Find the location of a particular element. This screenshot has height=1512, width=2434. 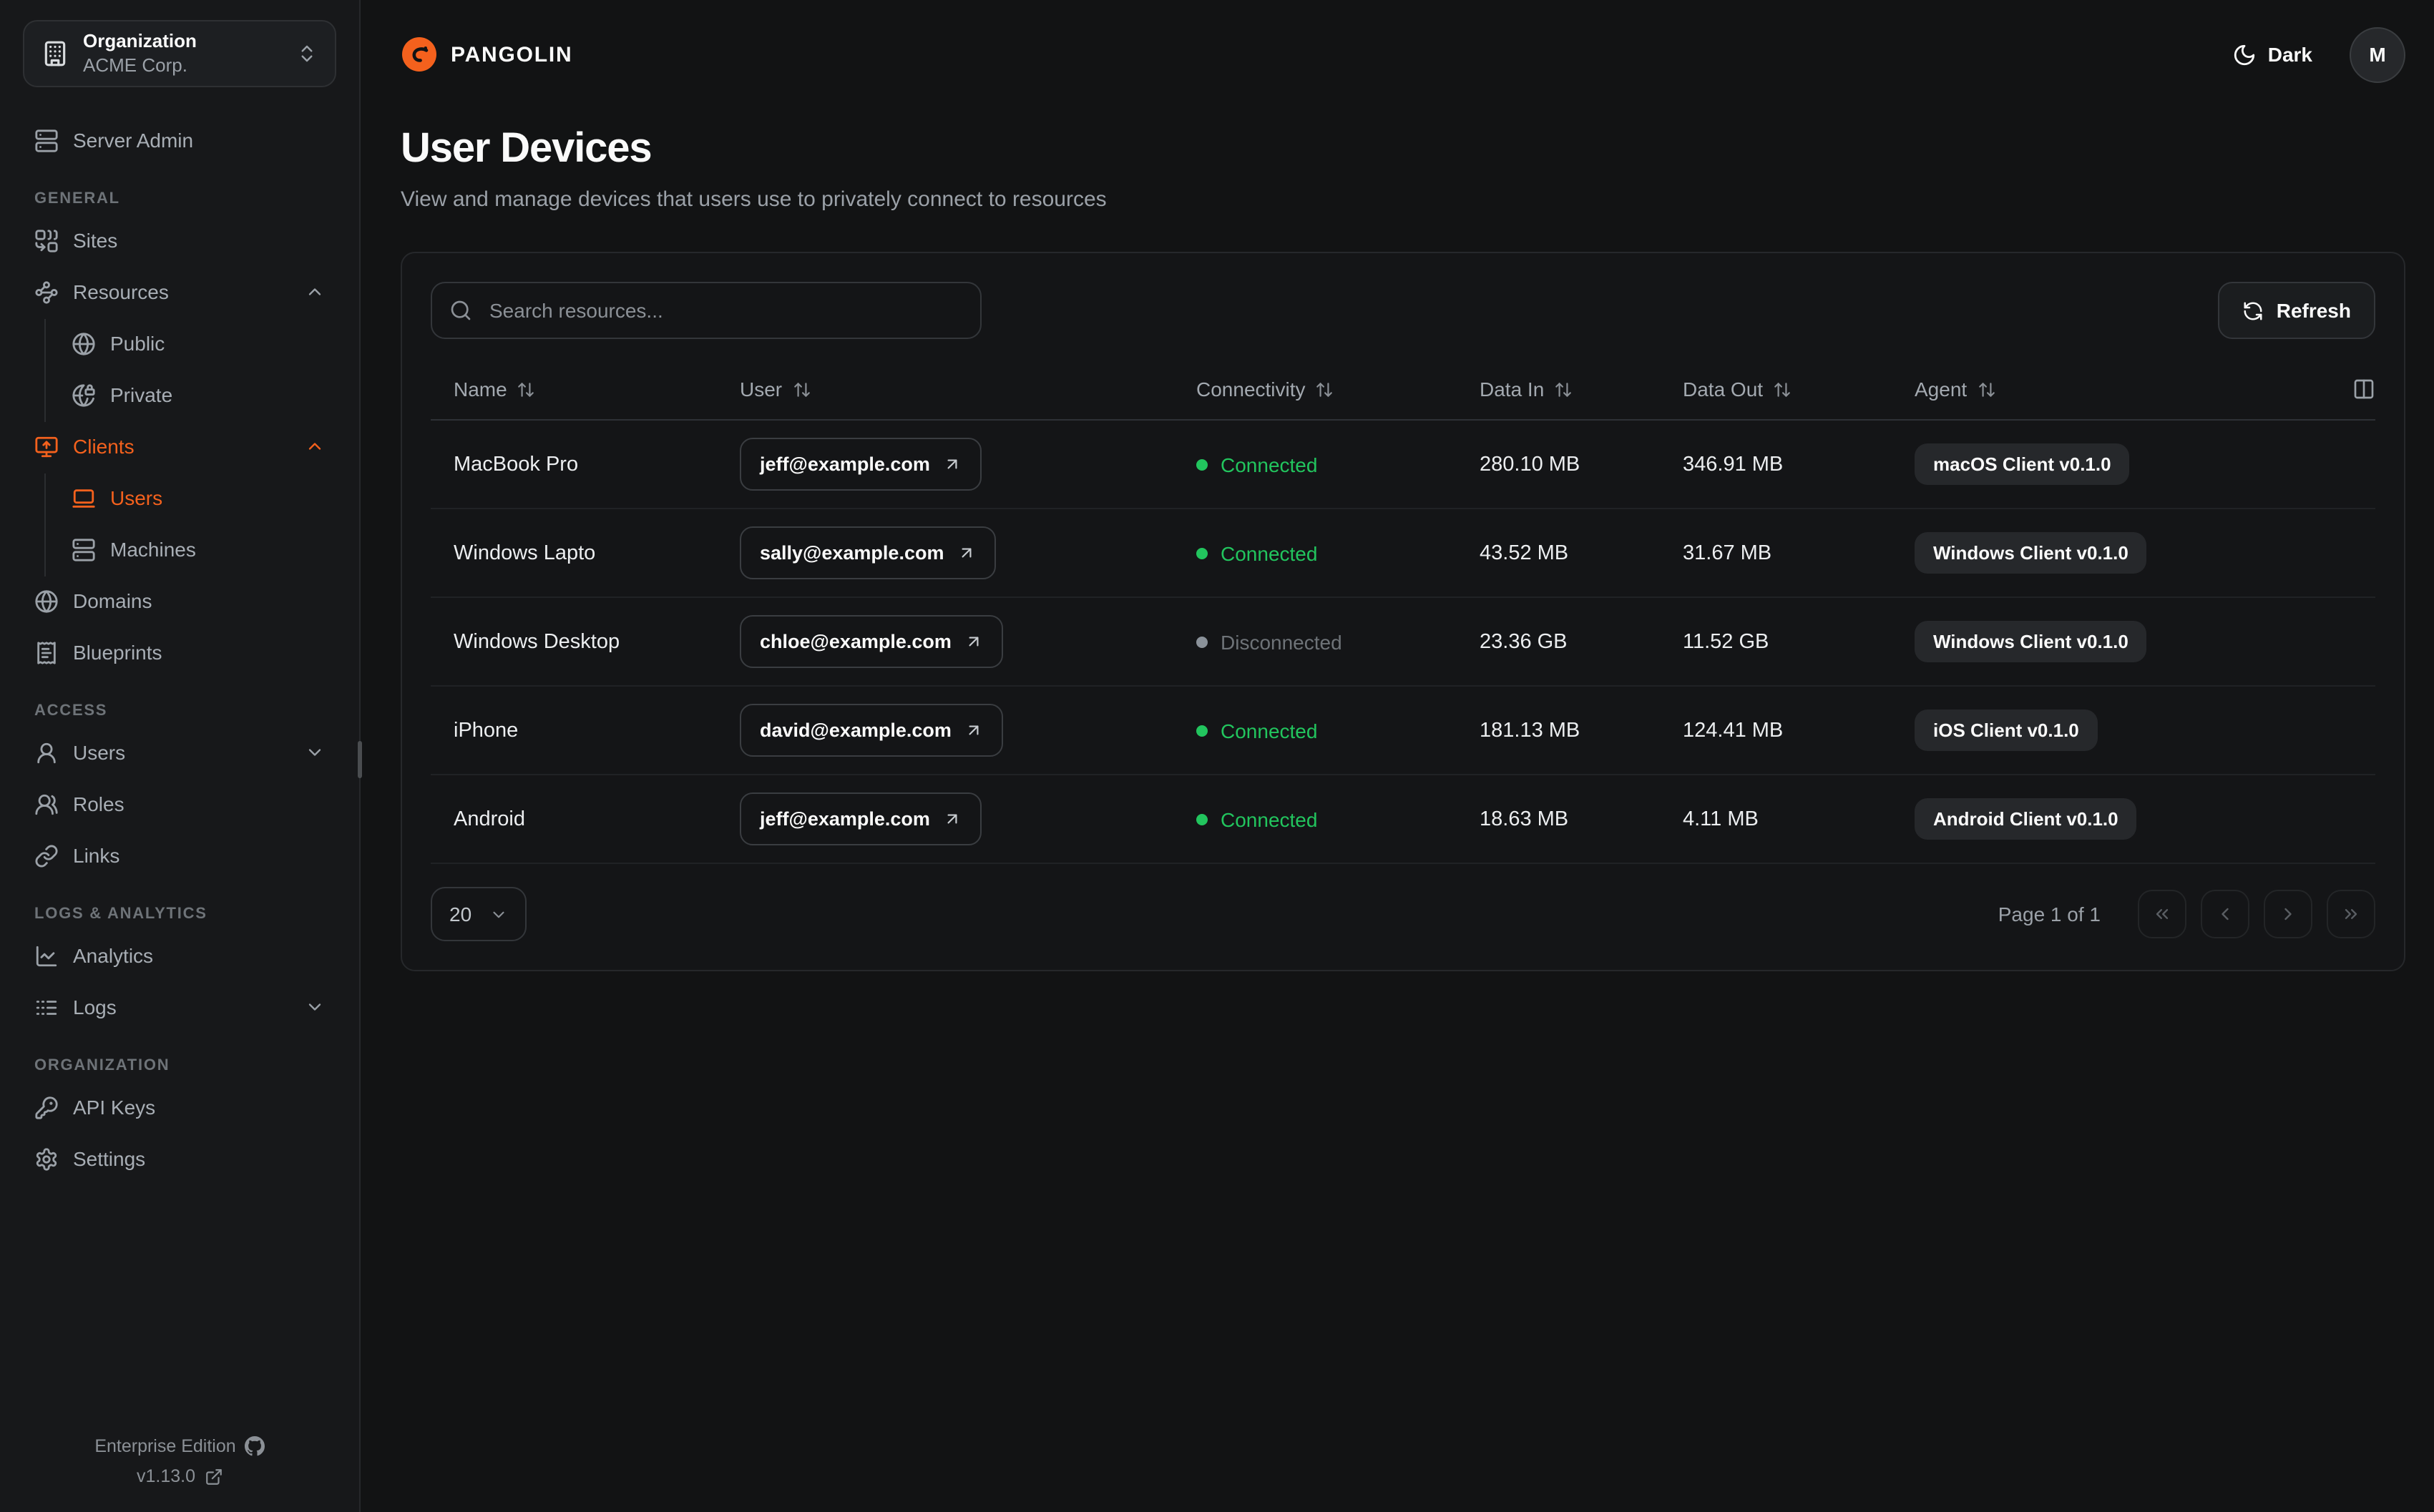

user-icon is located at coordinates (46, 752).